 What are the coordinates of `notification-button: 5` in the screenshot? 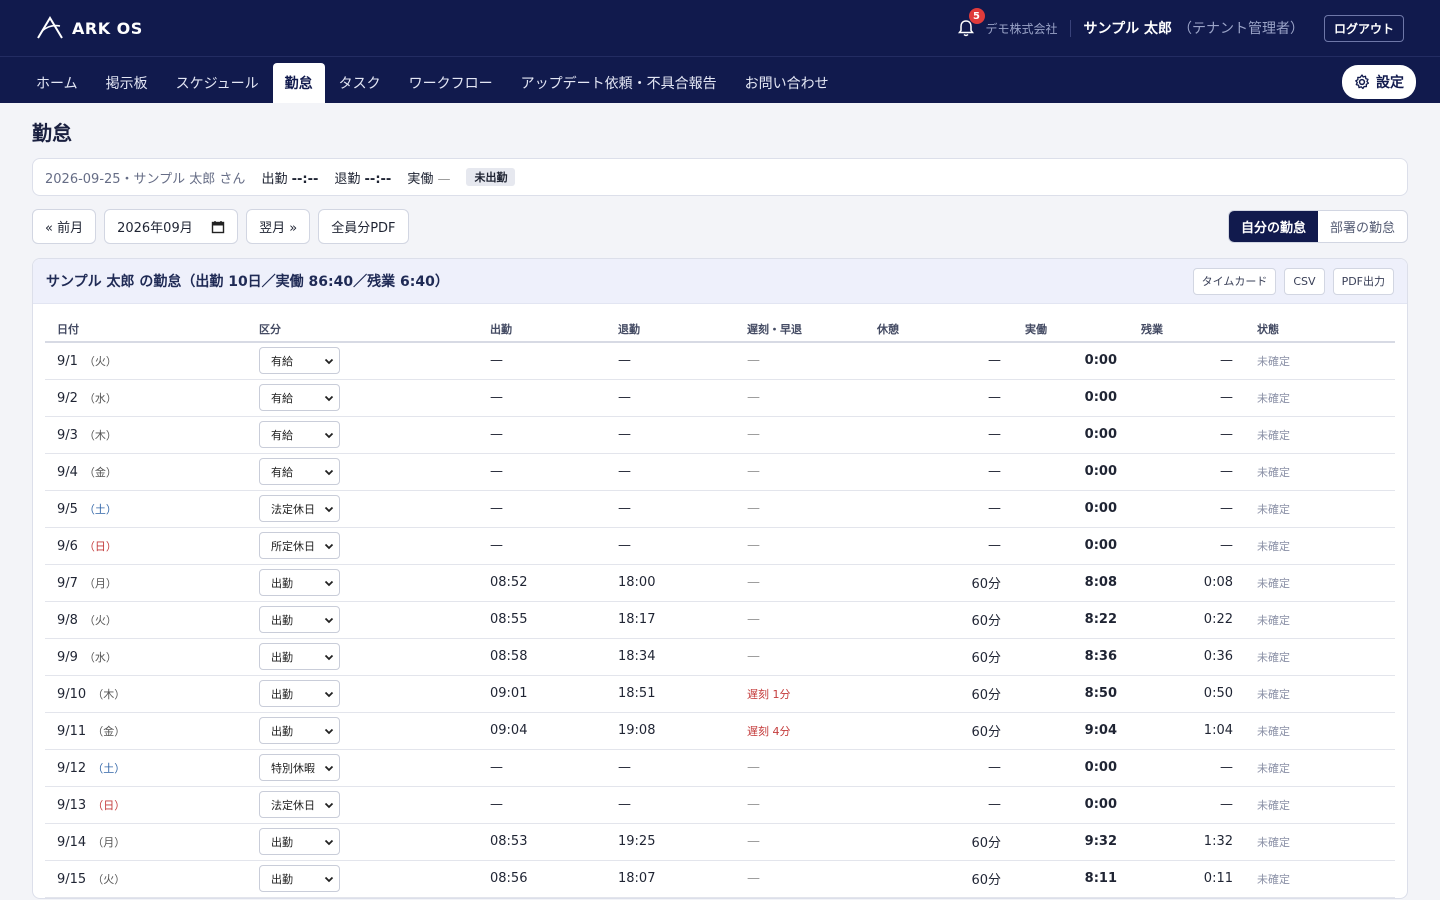 It's located at (970, 23).